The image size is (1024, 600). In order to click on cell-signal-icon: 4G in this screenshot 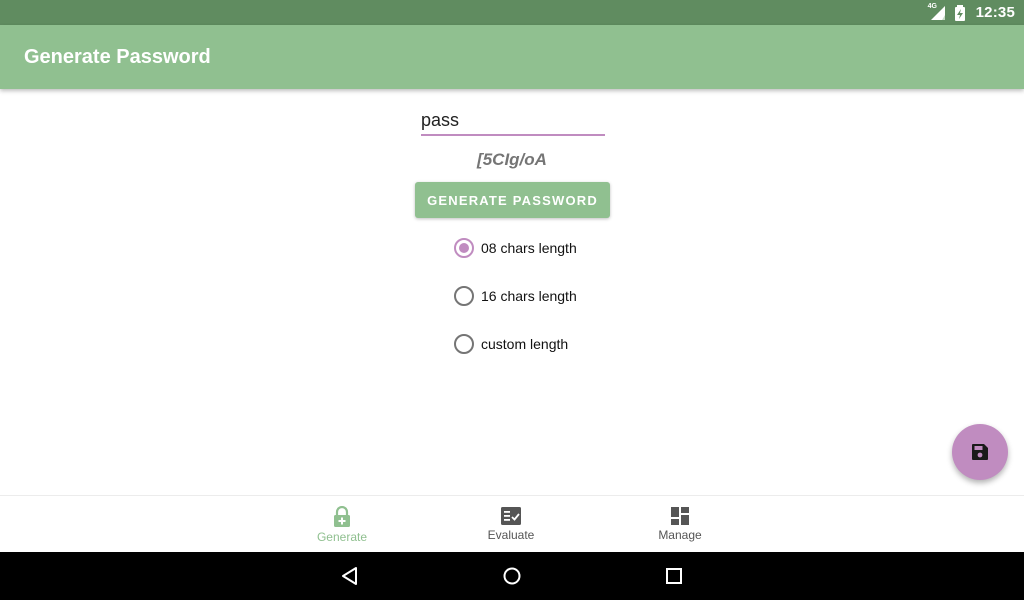, I will do `click(937, 12)`.